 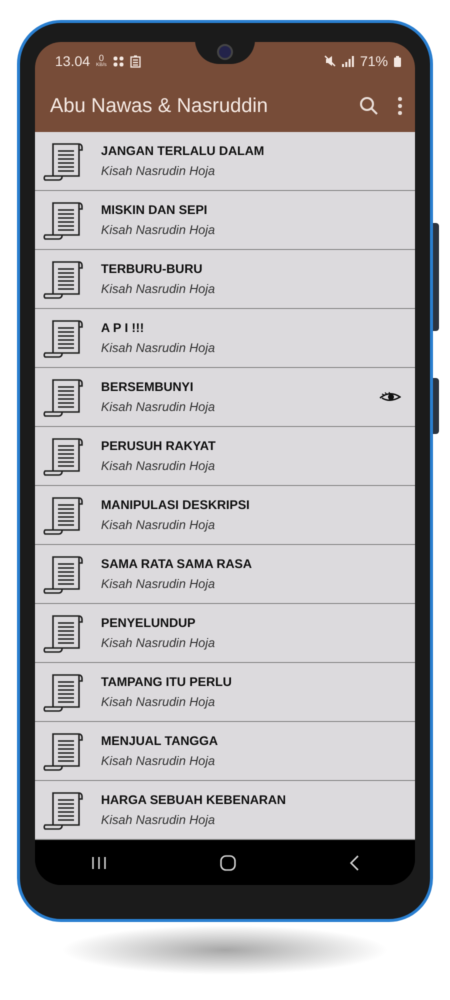 What do you see at coordinates (135, 61) in the screenshot?
I see `clipboard-icon` at bounding box center [135, 61].